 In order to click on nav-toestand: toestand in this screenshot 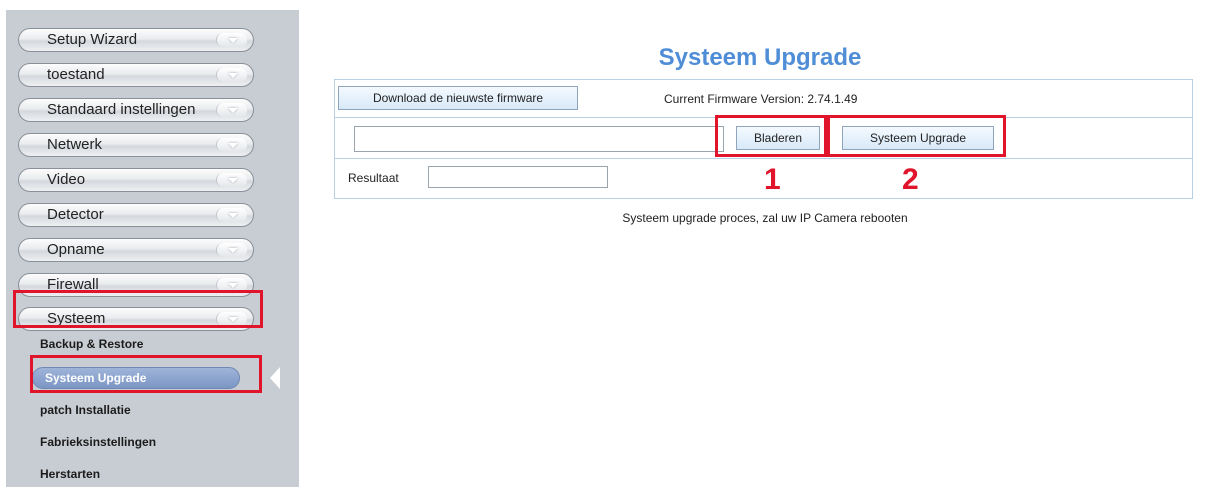, I will do `click(136, 75)`.